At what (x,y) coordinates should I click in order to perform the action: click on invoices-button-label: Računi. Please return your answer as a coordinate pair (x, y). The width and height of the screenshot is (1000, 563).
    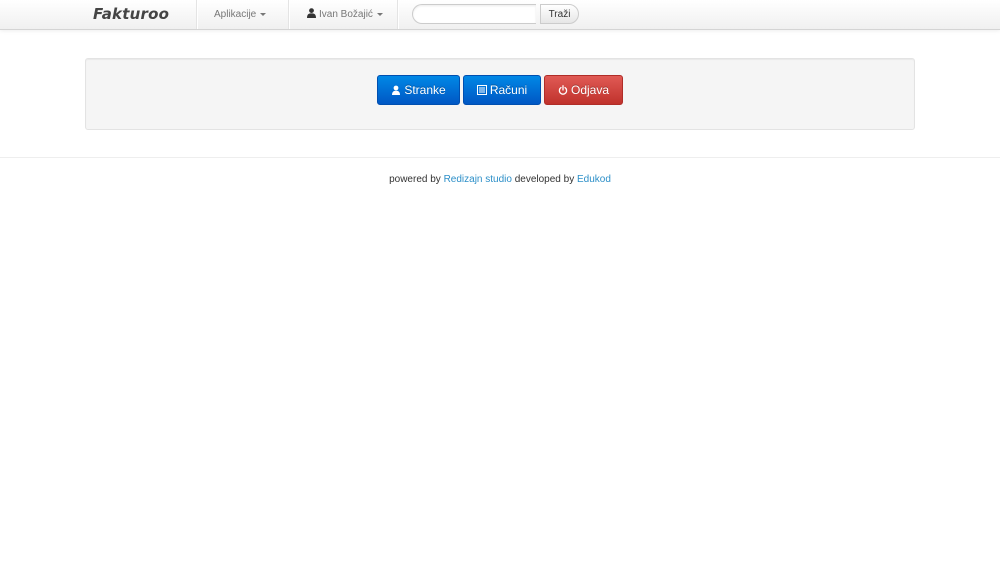
    Looking at the image, I should click on (508, 90).